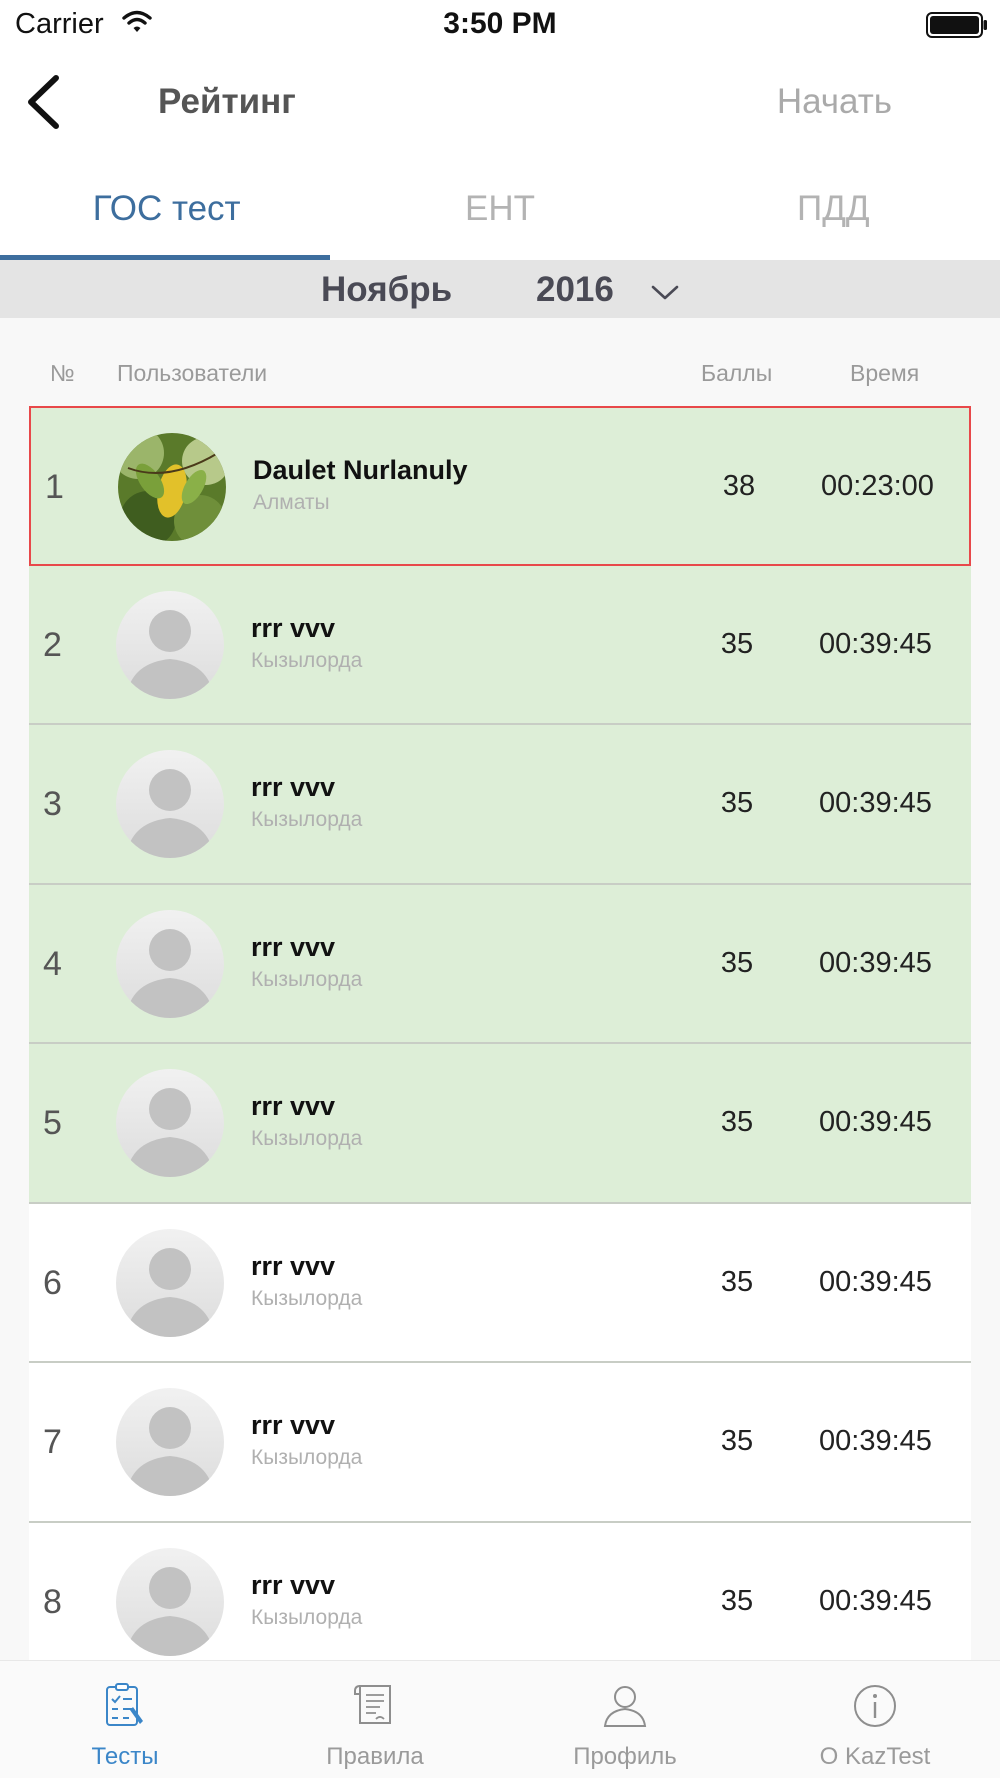  I want to click on table-row: 2 rrr vvv Кызылорда 35 00:39:45, so click(500, 645).